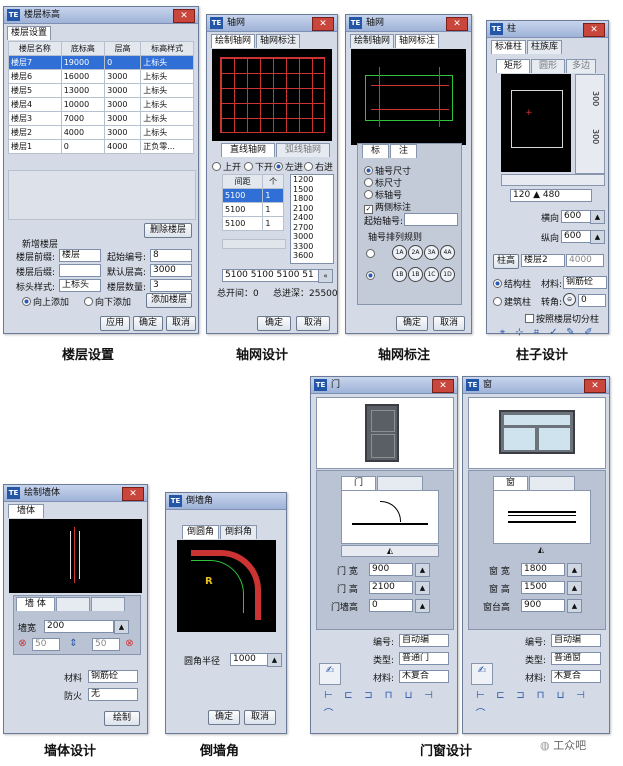 The height and width of the screenshot is (766, 623). I want to click on down-add-radio: 向下添加, so click(107, 301).